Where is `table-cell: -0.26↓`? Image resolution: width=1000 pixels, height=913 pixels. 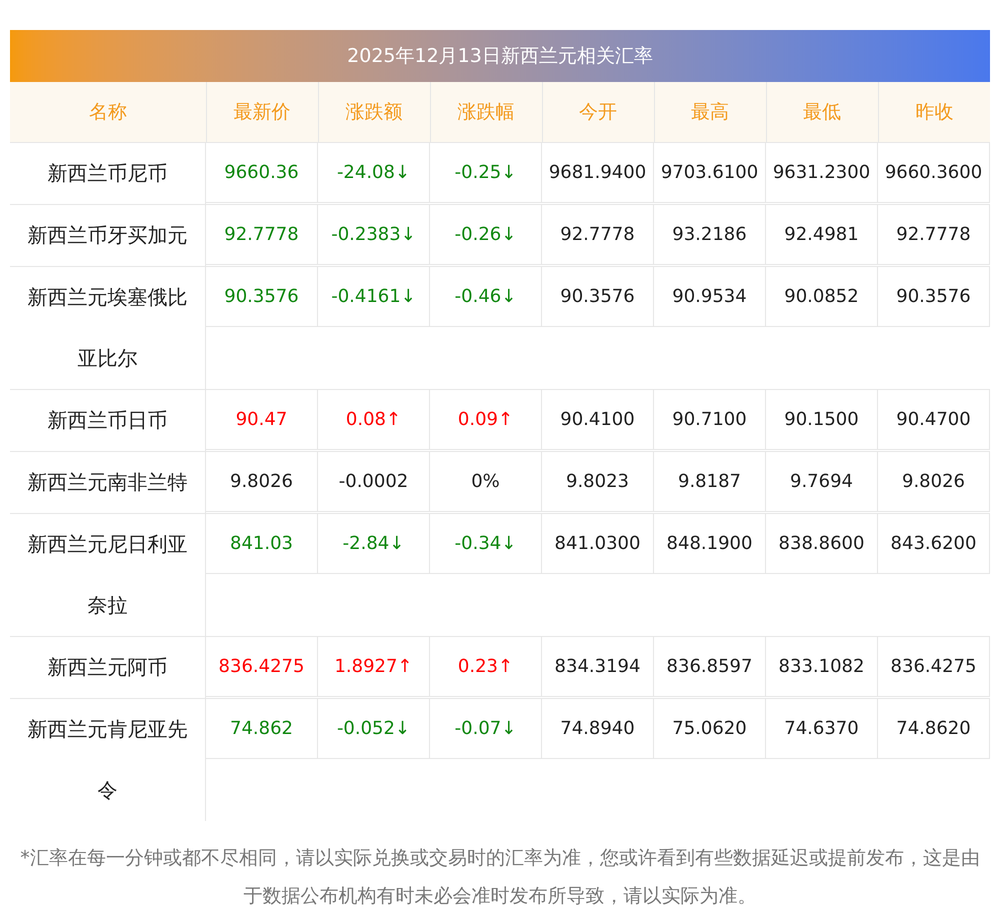
table-cell: -0.26↓ is located at coordinates (486, 234).